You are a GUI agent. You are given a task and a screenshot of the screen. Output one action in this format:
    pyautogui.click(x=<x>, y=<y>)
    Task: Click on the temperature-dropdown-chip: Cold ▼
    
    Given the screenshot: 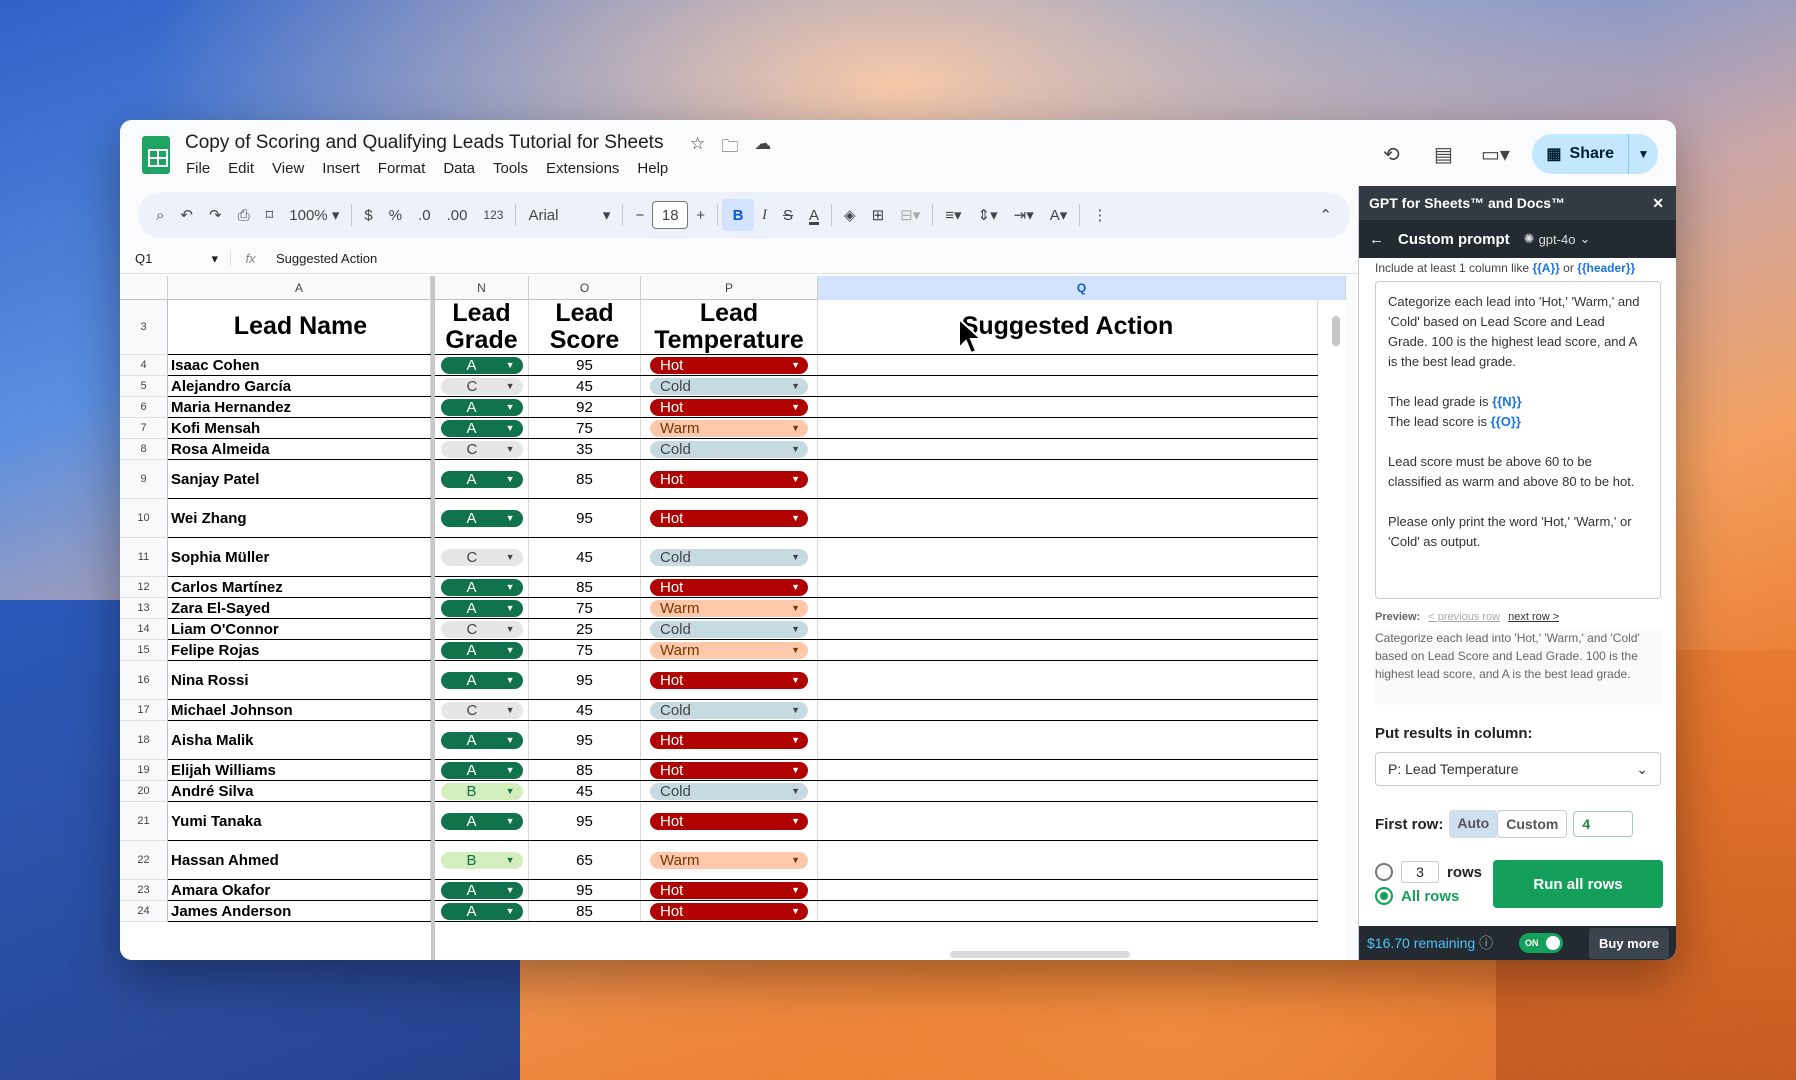 What is the action you would take?
    pyautogui.click(x=729, y=449)
    